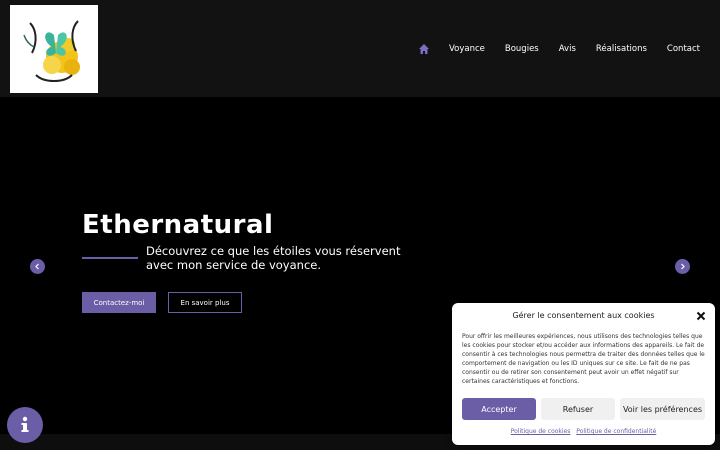 This screenshot has width=720, height=450. I want to click on nav-realisations: Réalisations, so click(621, 49).